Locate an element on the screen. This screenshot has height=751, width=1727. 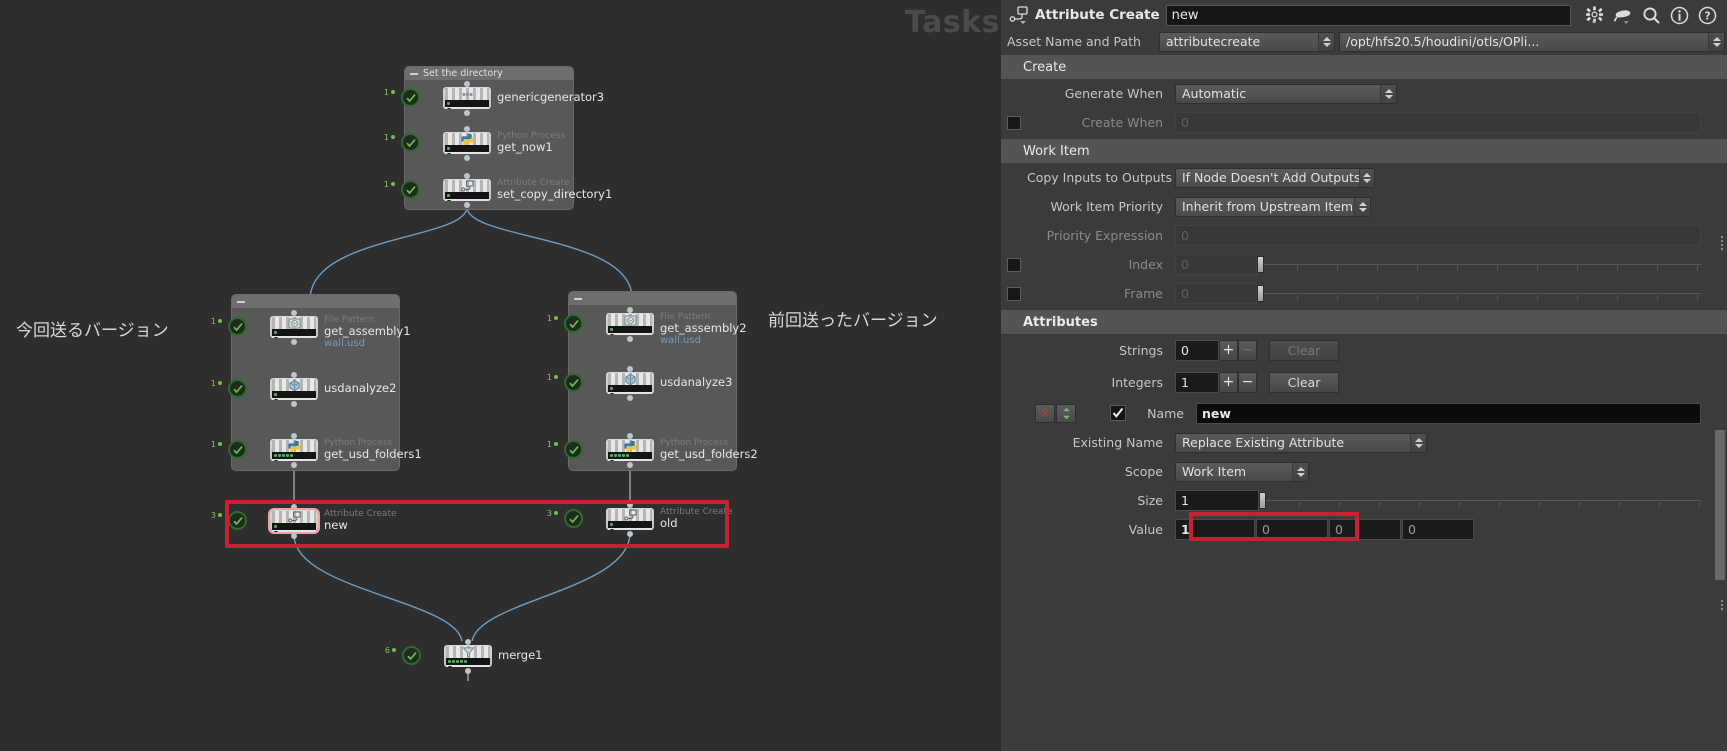
node-old: 3 Attribute Create old is located at coordinates (640, 519).